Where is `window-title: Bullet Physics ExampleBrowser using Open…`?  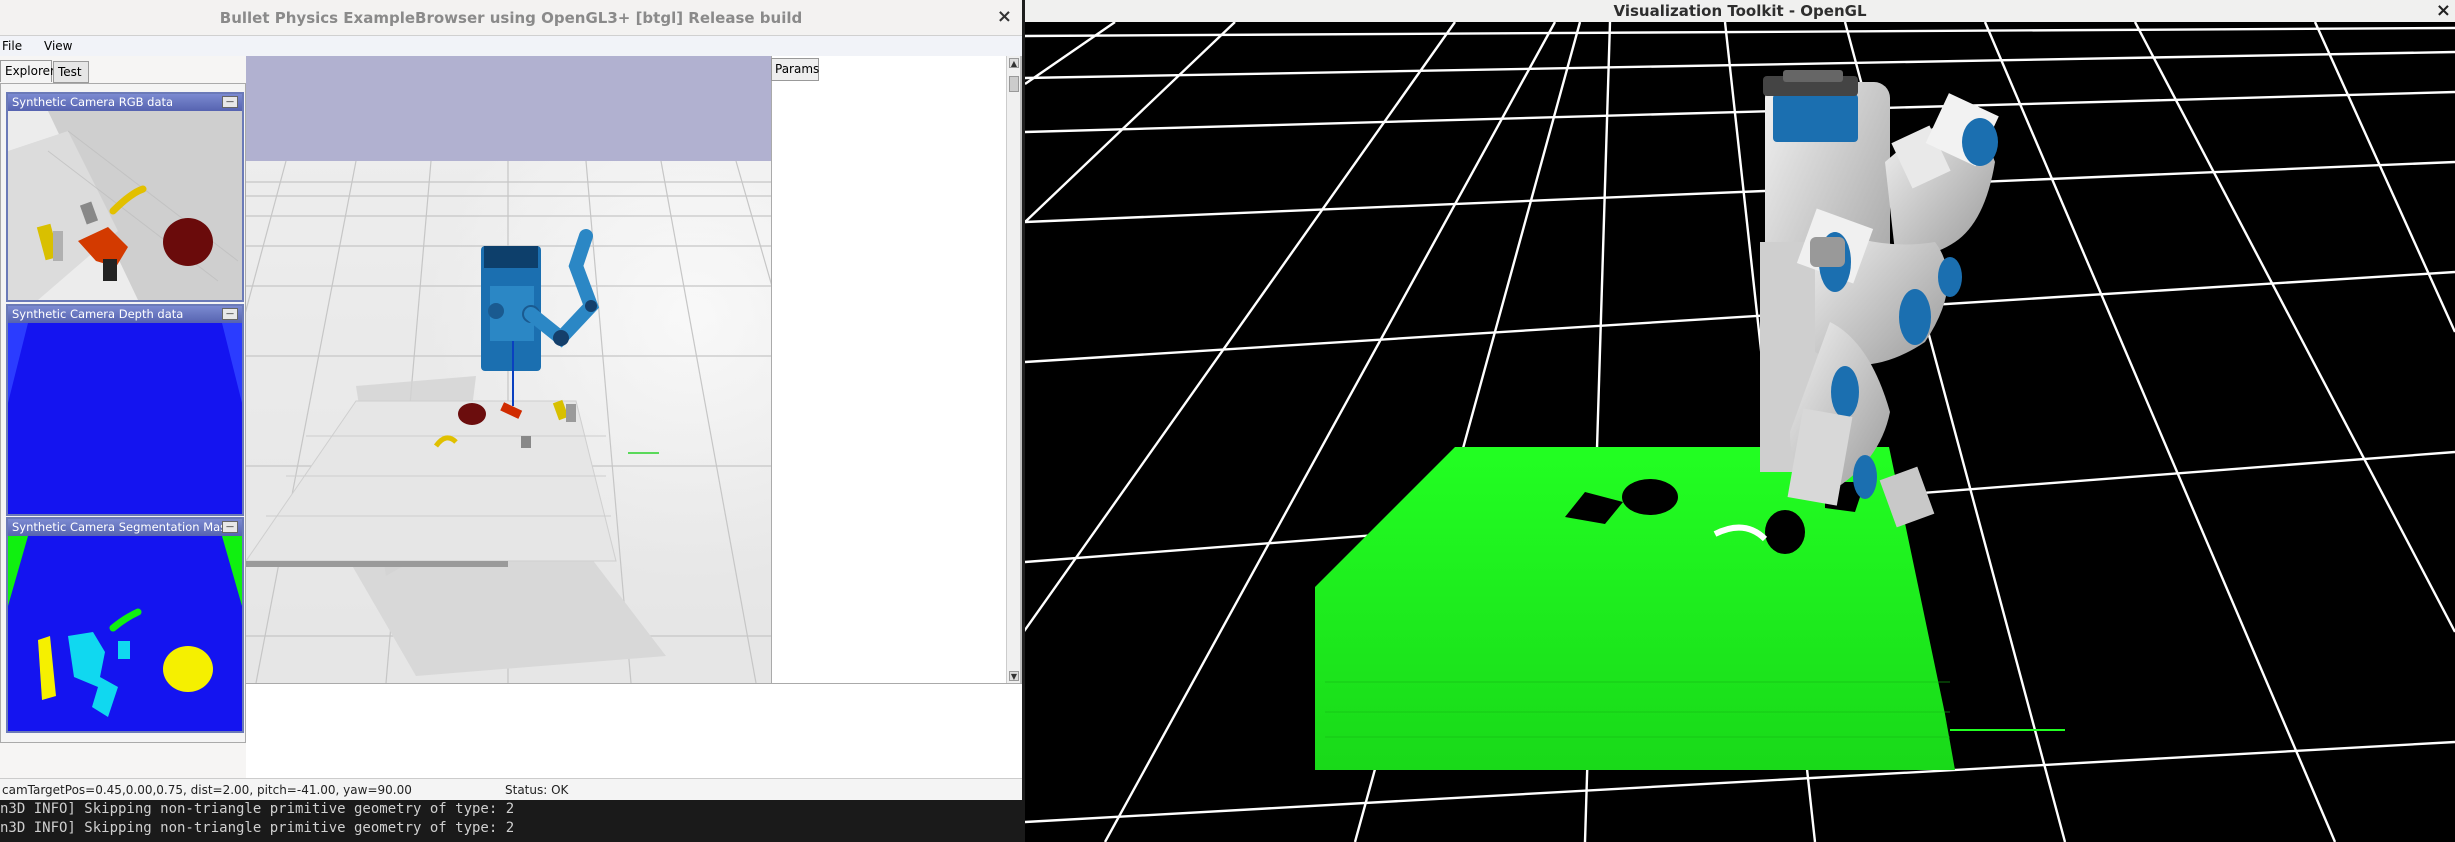 window-title: Bullet Physics ExampleBrowser using Open… is located at coordinates (511, 17).